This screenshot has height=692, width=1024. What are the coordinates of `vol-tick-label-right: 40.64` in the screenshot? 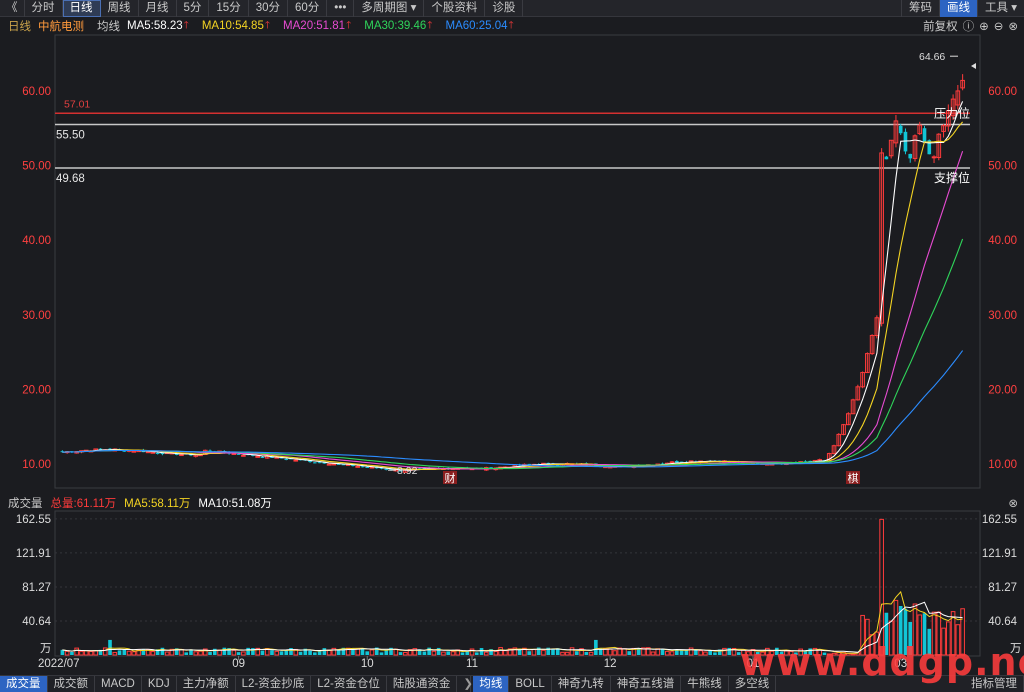 It's located at (1002, 622).